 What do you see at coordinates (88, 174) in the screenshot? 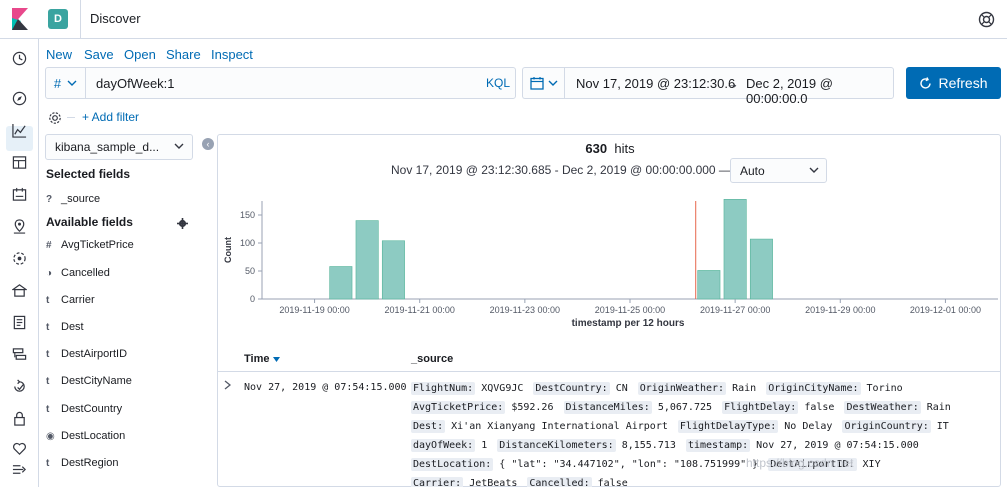
I see `selected-fields-title: Selected fields` at bounding box center [88, 174].